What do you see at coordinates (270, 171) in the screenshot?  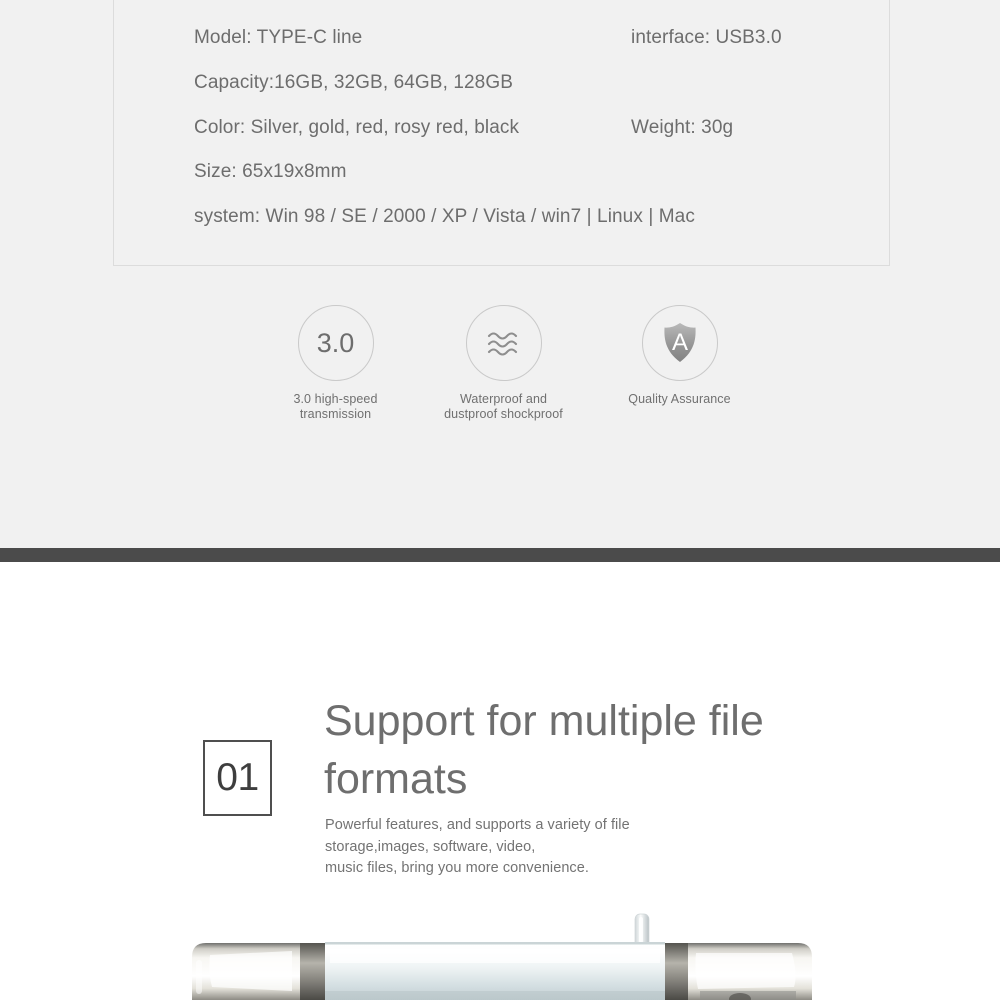 I see `spec-label-size: Size: 65x19x8mm` at bounding box center [270, 171].